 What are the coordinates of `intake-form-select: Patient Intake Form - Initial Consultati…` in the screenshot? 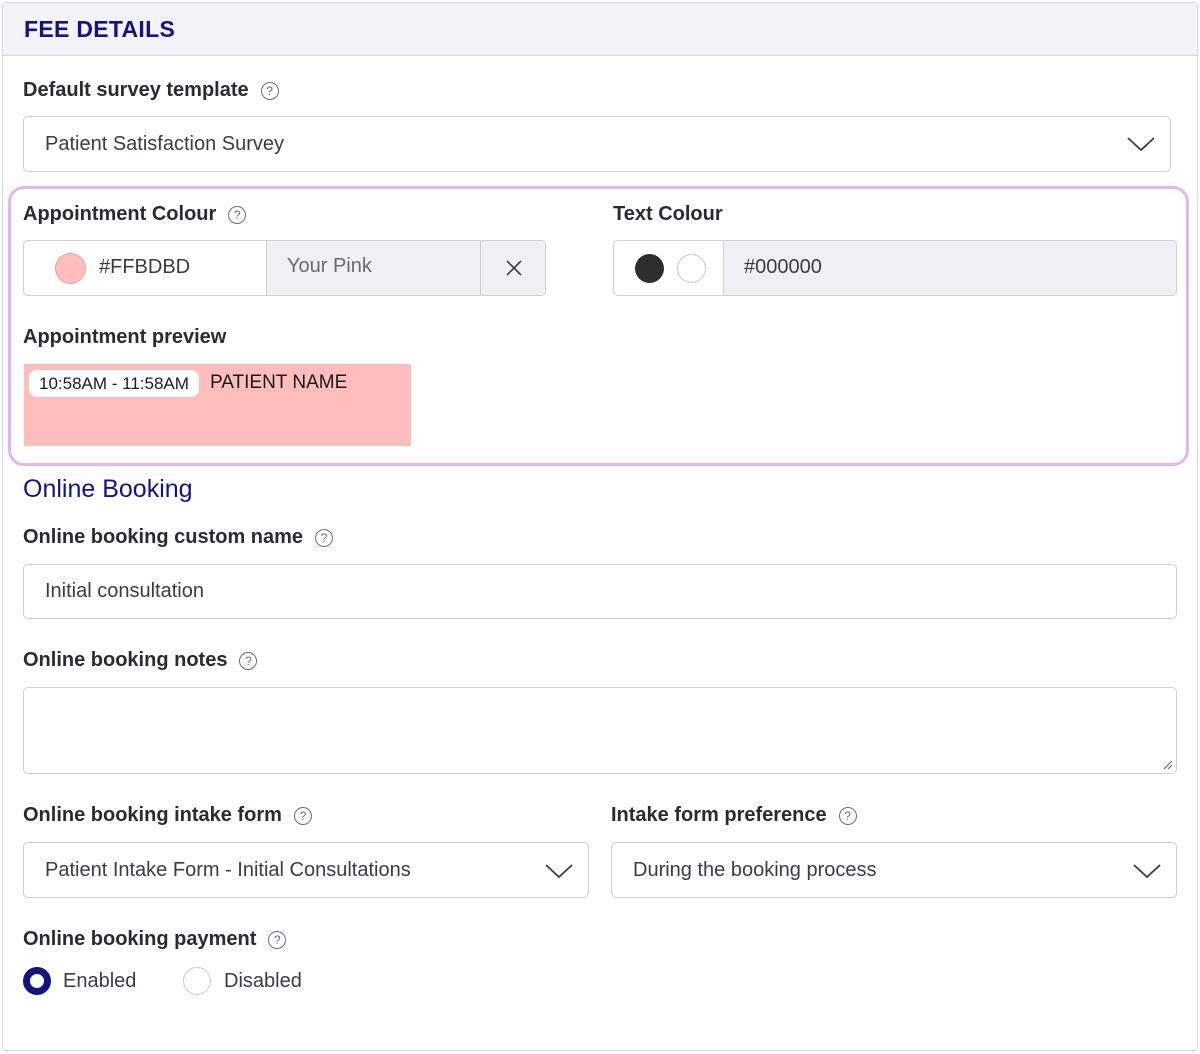 It's located at (306, 870).